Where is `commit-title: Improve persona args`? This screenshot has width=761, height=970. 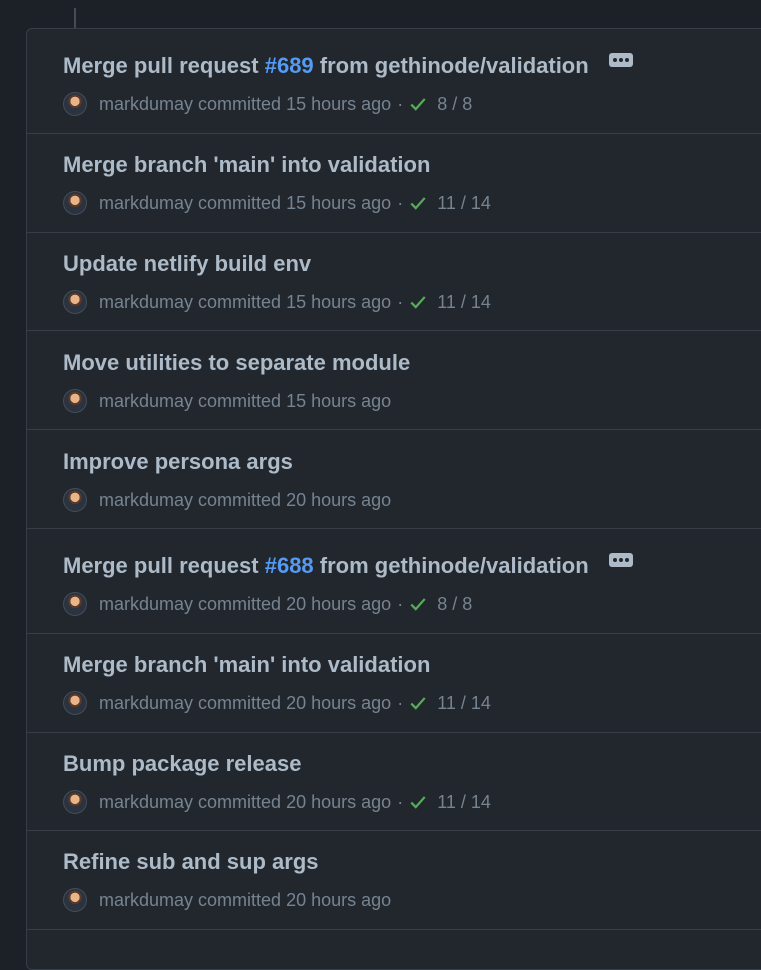
commit-title: Improve persona args is located at coordinates (178, 462).